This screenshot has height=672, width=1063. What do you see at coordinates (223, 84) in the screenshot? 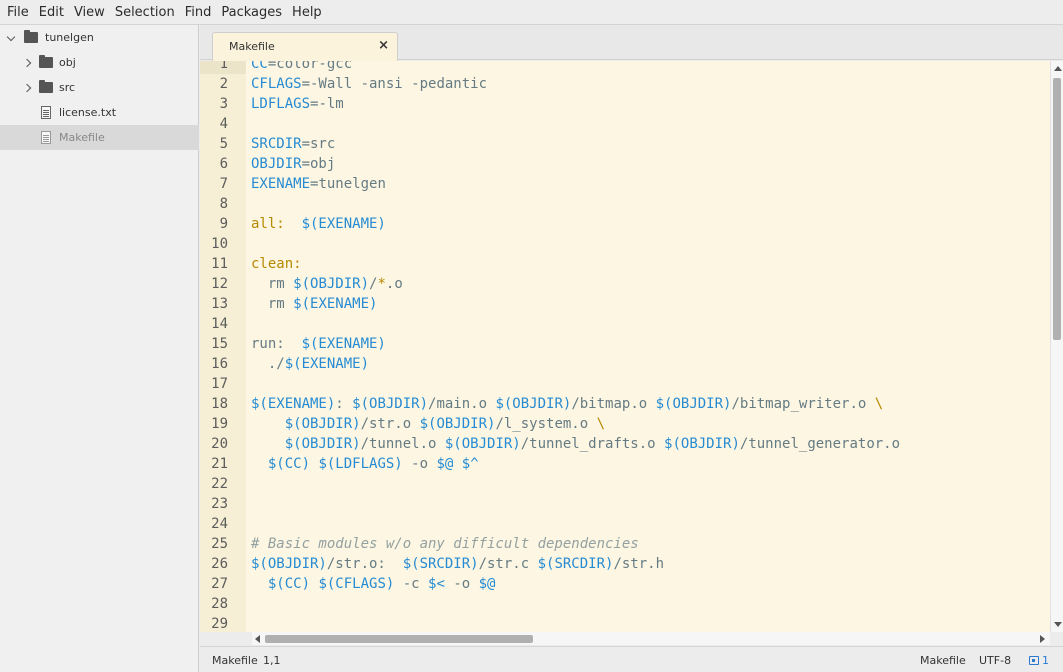
I see `line-number: 2` at bounding box center [223, 84].